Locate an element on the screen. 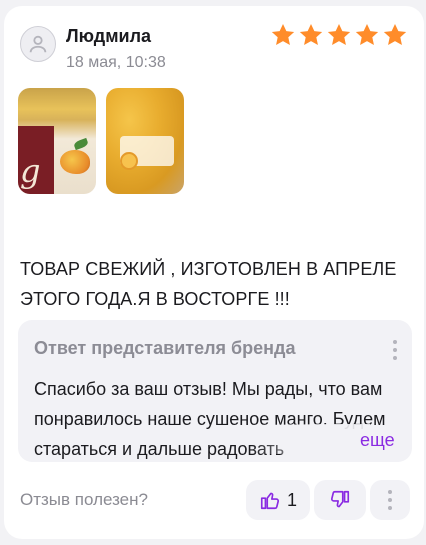 The height and width of the screenshot is (545, 426). package-letter: g is located at coordinates (30, 171).